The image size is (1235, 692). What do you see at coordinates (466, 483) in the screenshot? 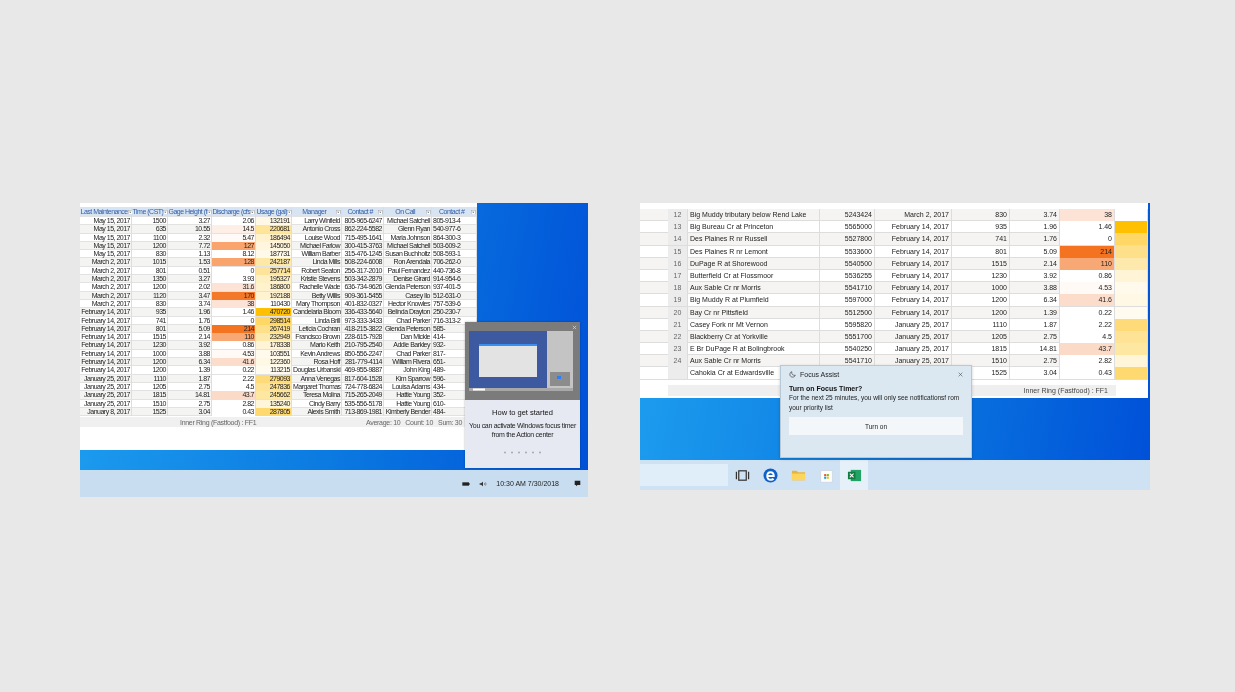
I see `battery-icon` at bounding box center [466, 483].